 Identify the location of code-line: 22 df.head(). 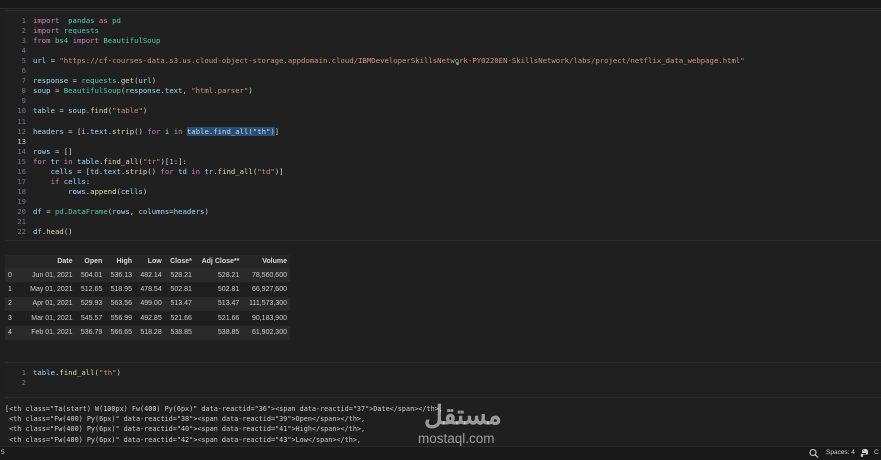
(440, 232).